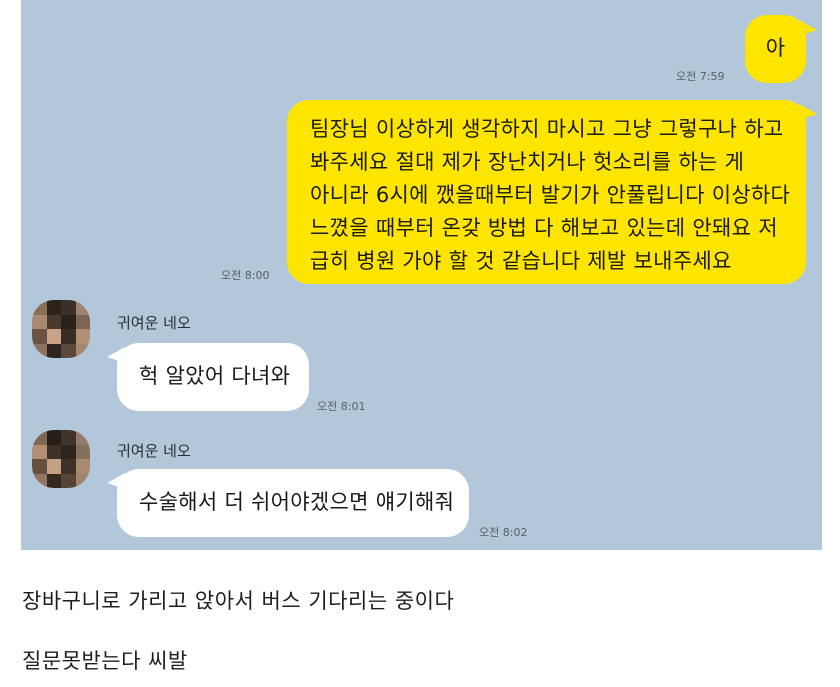  Describe the element at coordinates (341, 406) in the screenshot. I see `message-time: 오전 8:01` at that location.